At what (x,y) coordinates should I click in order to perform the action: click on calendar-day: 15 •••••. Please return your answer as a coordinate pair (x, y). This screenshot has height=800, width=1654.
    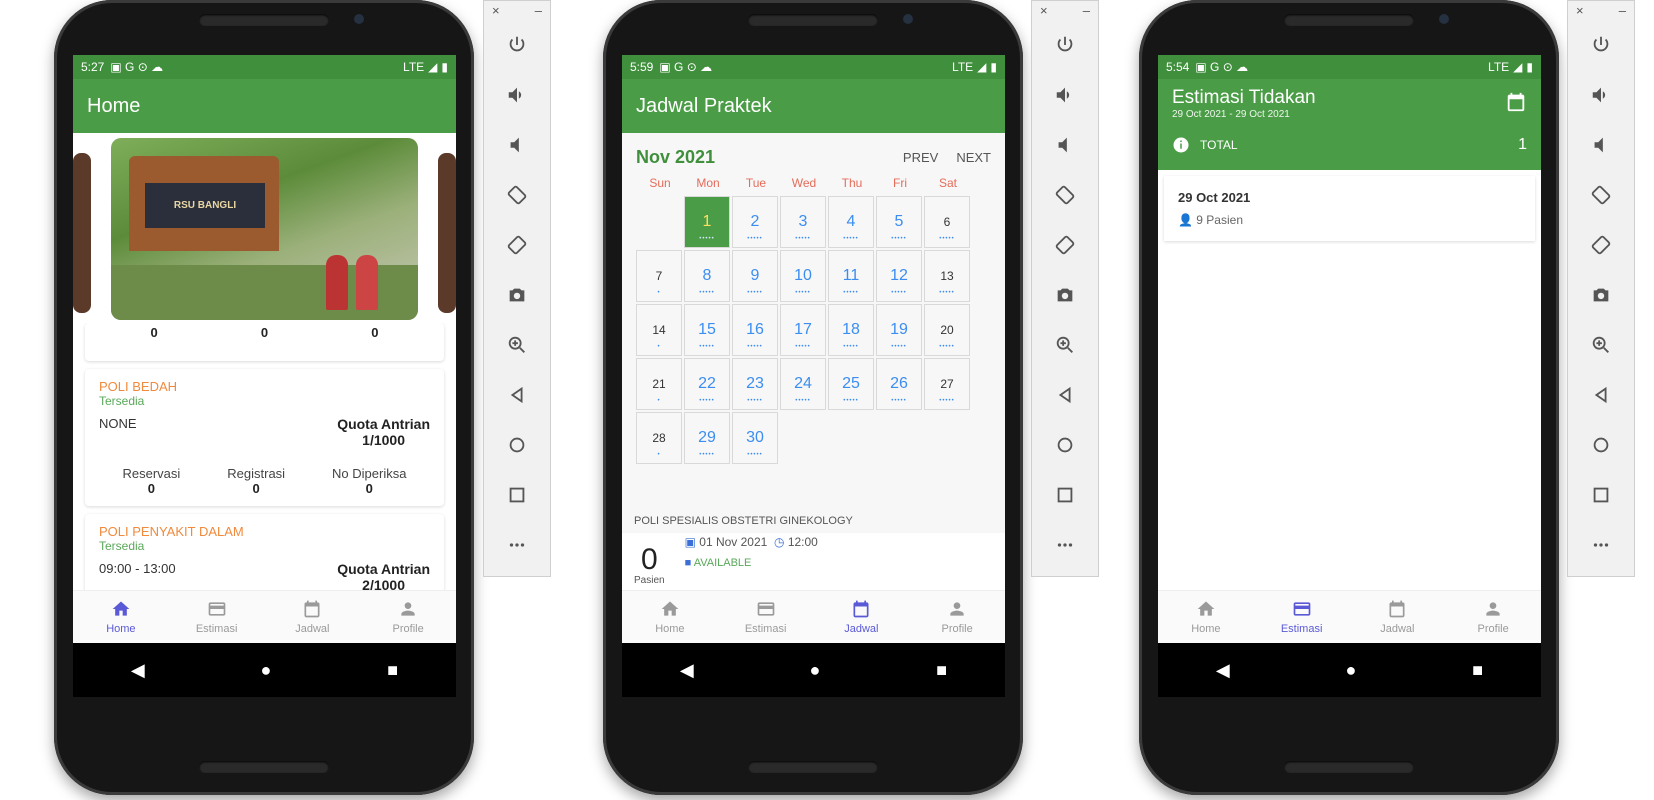
    Looking at the image, I should click on (707, 330).